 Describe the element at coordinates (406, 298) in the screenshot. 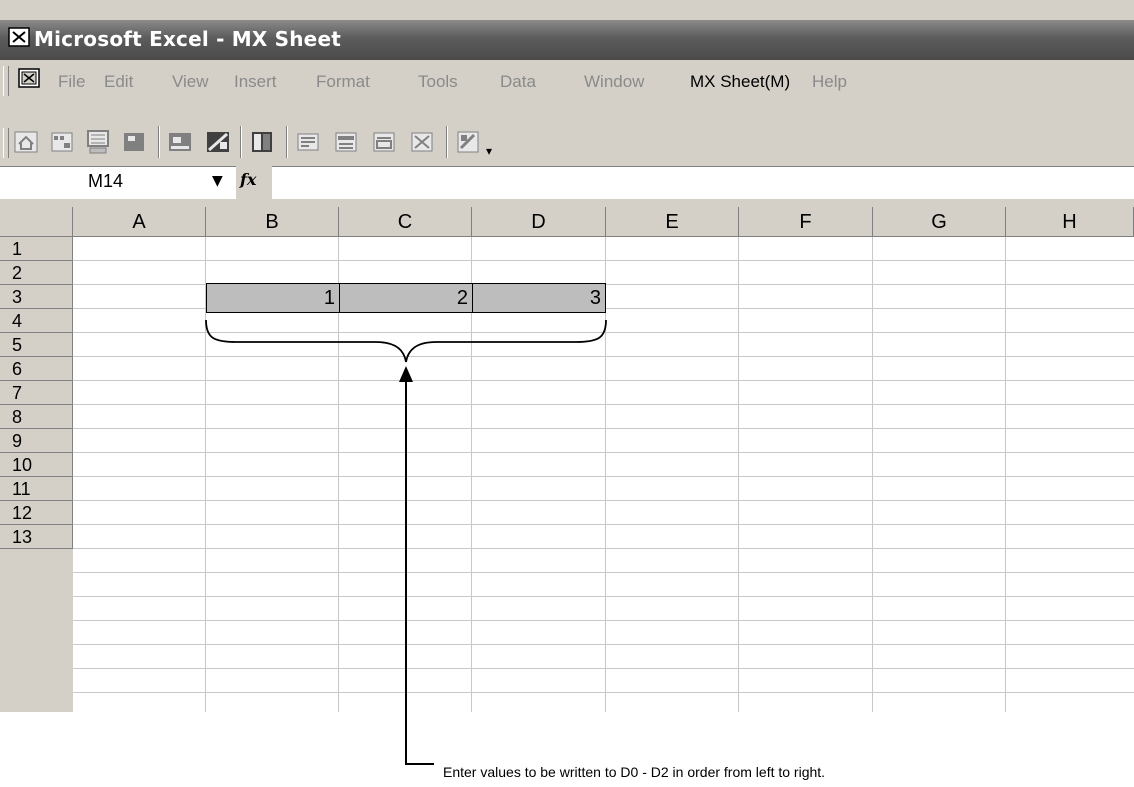

I see `cell-c2: 2` at that location.